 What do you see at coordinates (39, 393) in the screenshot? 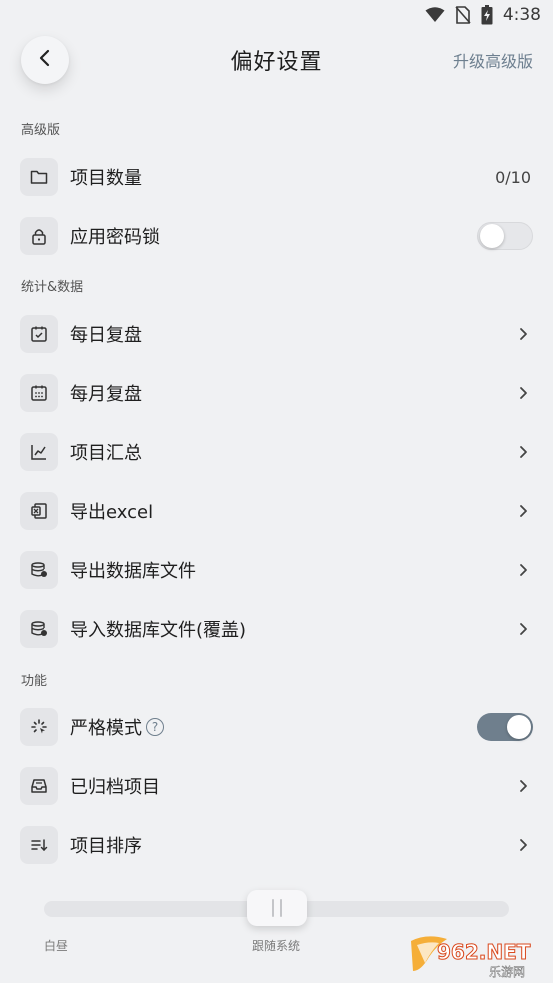
I see `calendar-grid-icon` at bounding box center [39, 393].